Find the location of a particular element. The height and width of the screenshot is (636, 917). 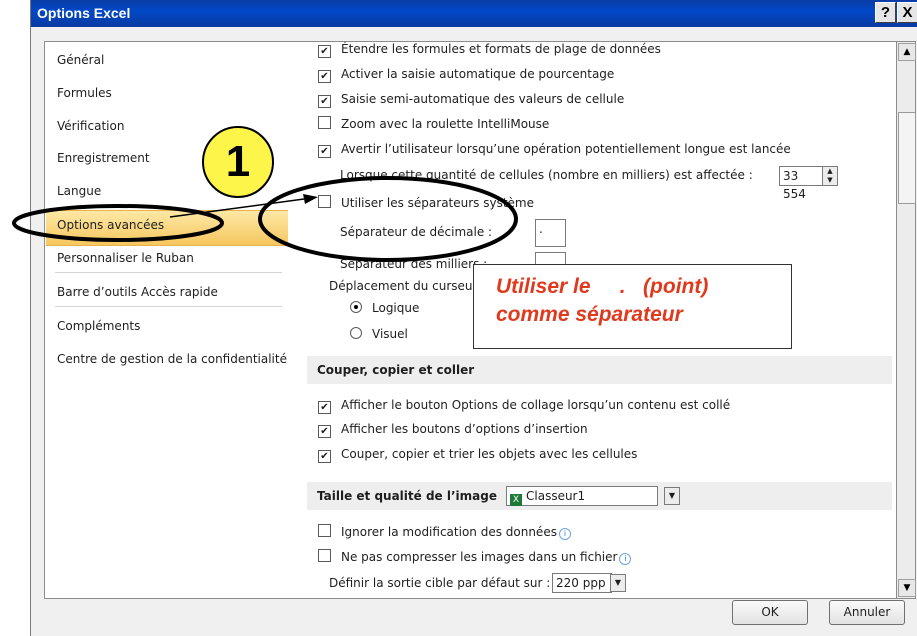

highlight-ellipse-separators is located at coordinates (388, 219).